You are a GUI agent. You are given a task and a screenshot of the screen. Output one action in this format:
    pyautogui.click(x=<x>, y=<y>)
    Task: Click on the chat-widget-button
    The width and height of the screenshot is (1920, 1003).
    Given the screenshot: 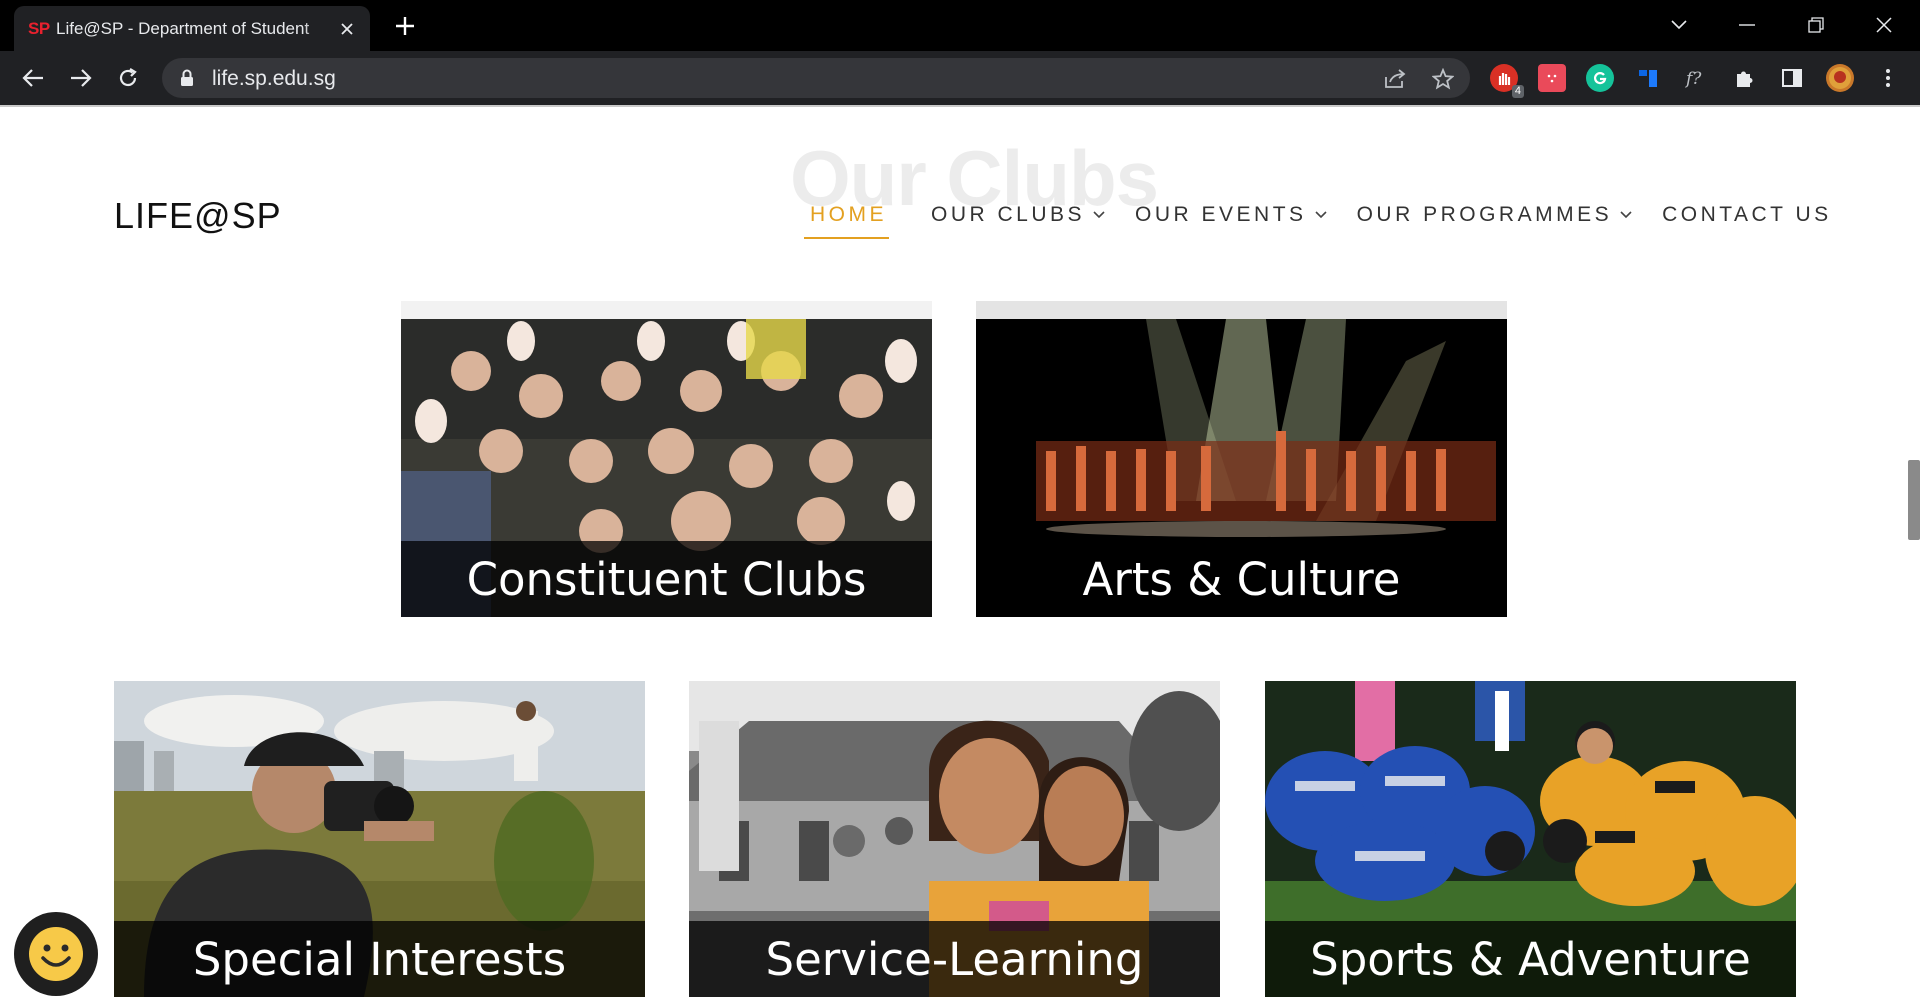 What is the action you would take?
    pyautogui.click(x=56, y=954)
    